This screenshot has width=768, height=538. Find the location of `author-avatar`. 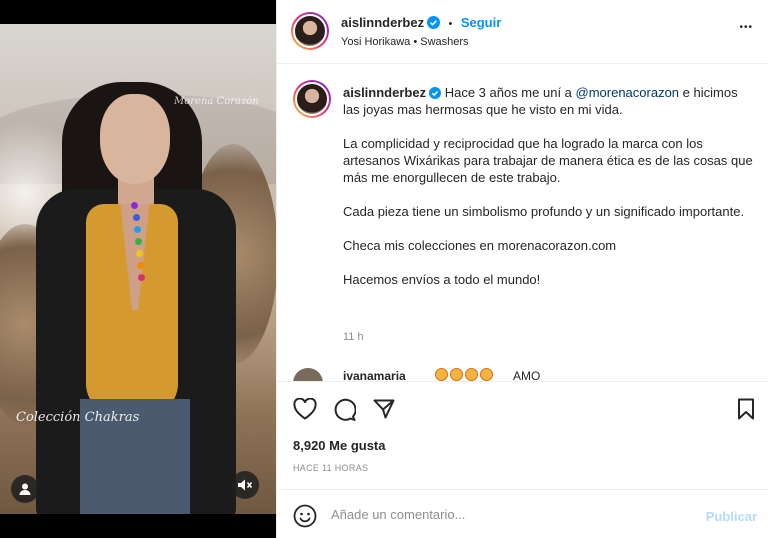

author-avatar is located at coordinates (310, 31).